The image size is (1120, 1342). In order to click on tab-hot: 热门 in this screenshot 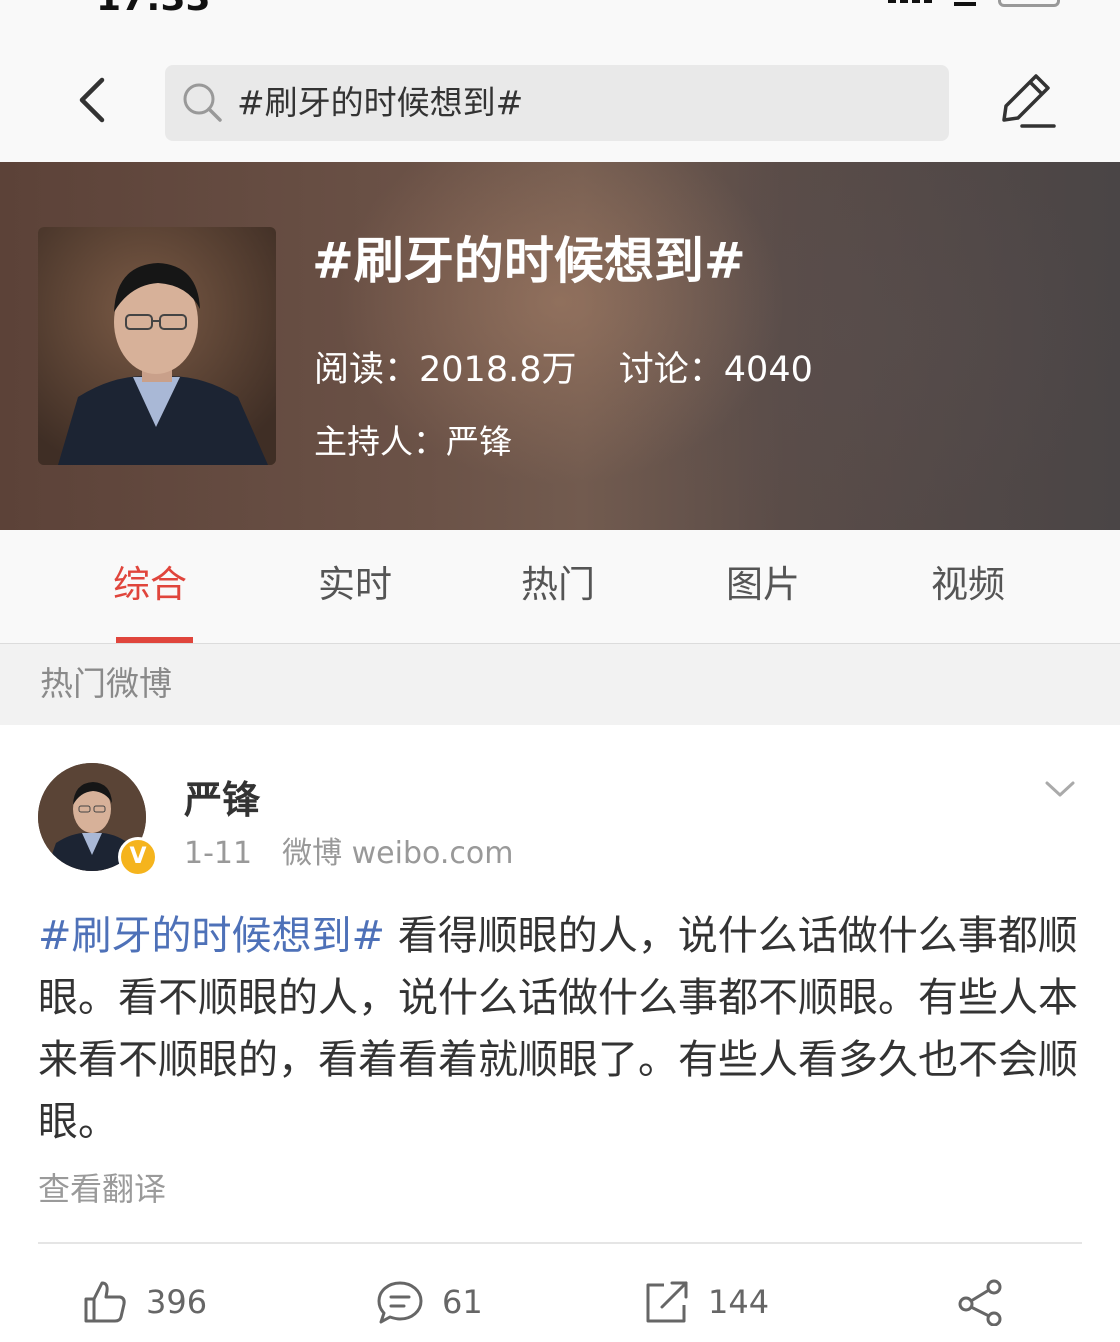, I will do `click(558, 585)`.